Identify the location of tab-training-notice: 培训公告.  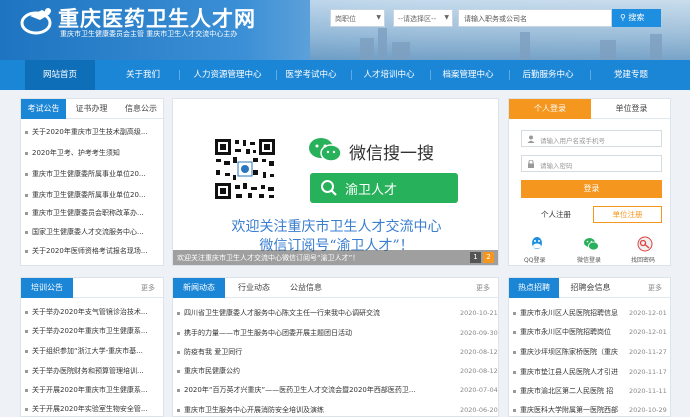
(47, 288).